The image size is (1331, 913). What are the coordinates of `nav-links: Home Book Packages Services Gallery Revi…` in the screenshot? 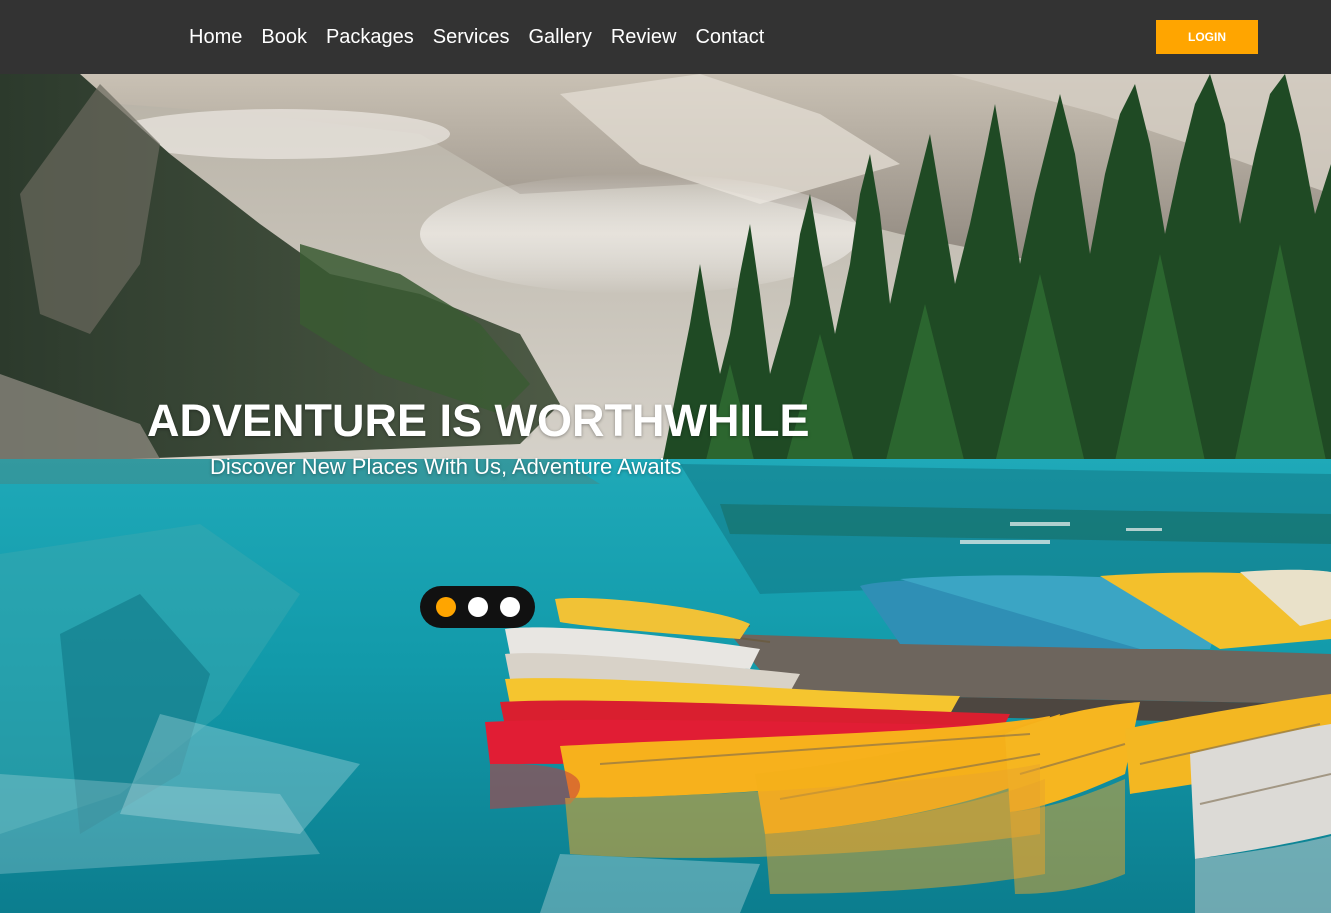 It's located at (486, 37).